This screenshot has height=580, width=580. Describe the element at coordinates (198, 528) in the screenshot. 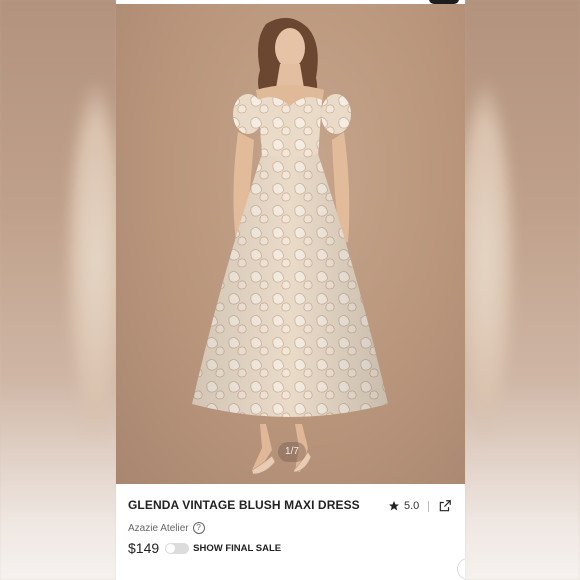

I see `help-circle-icon: ?` at that location.